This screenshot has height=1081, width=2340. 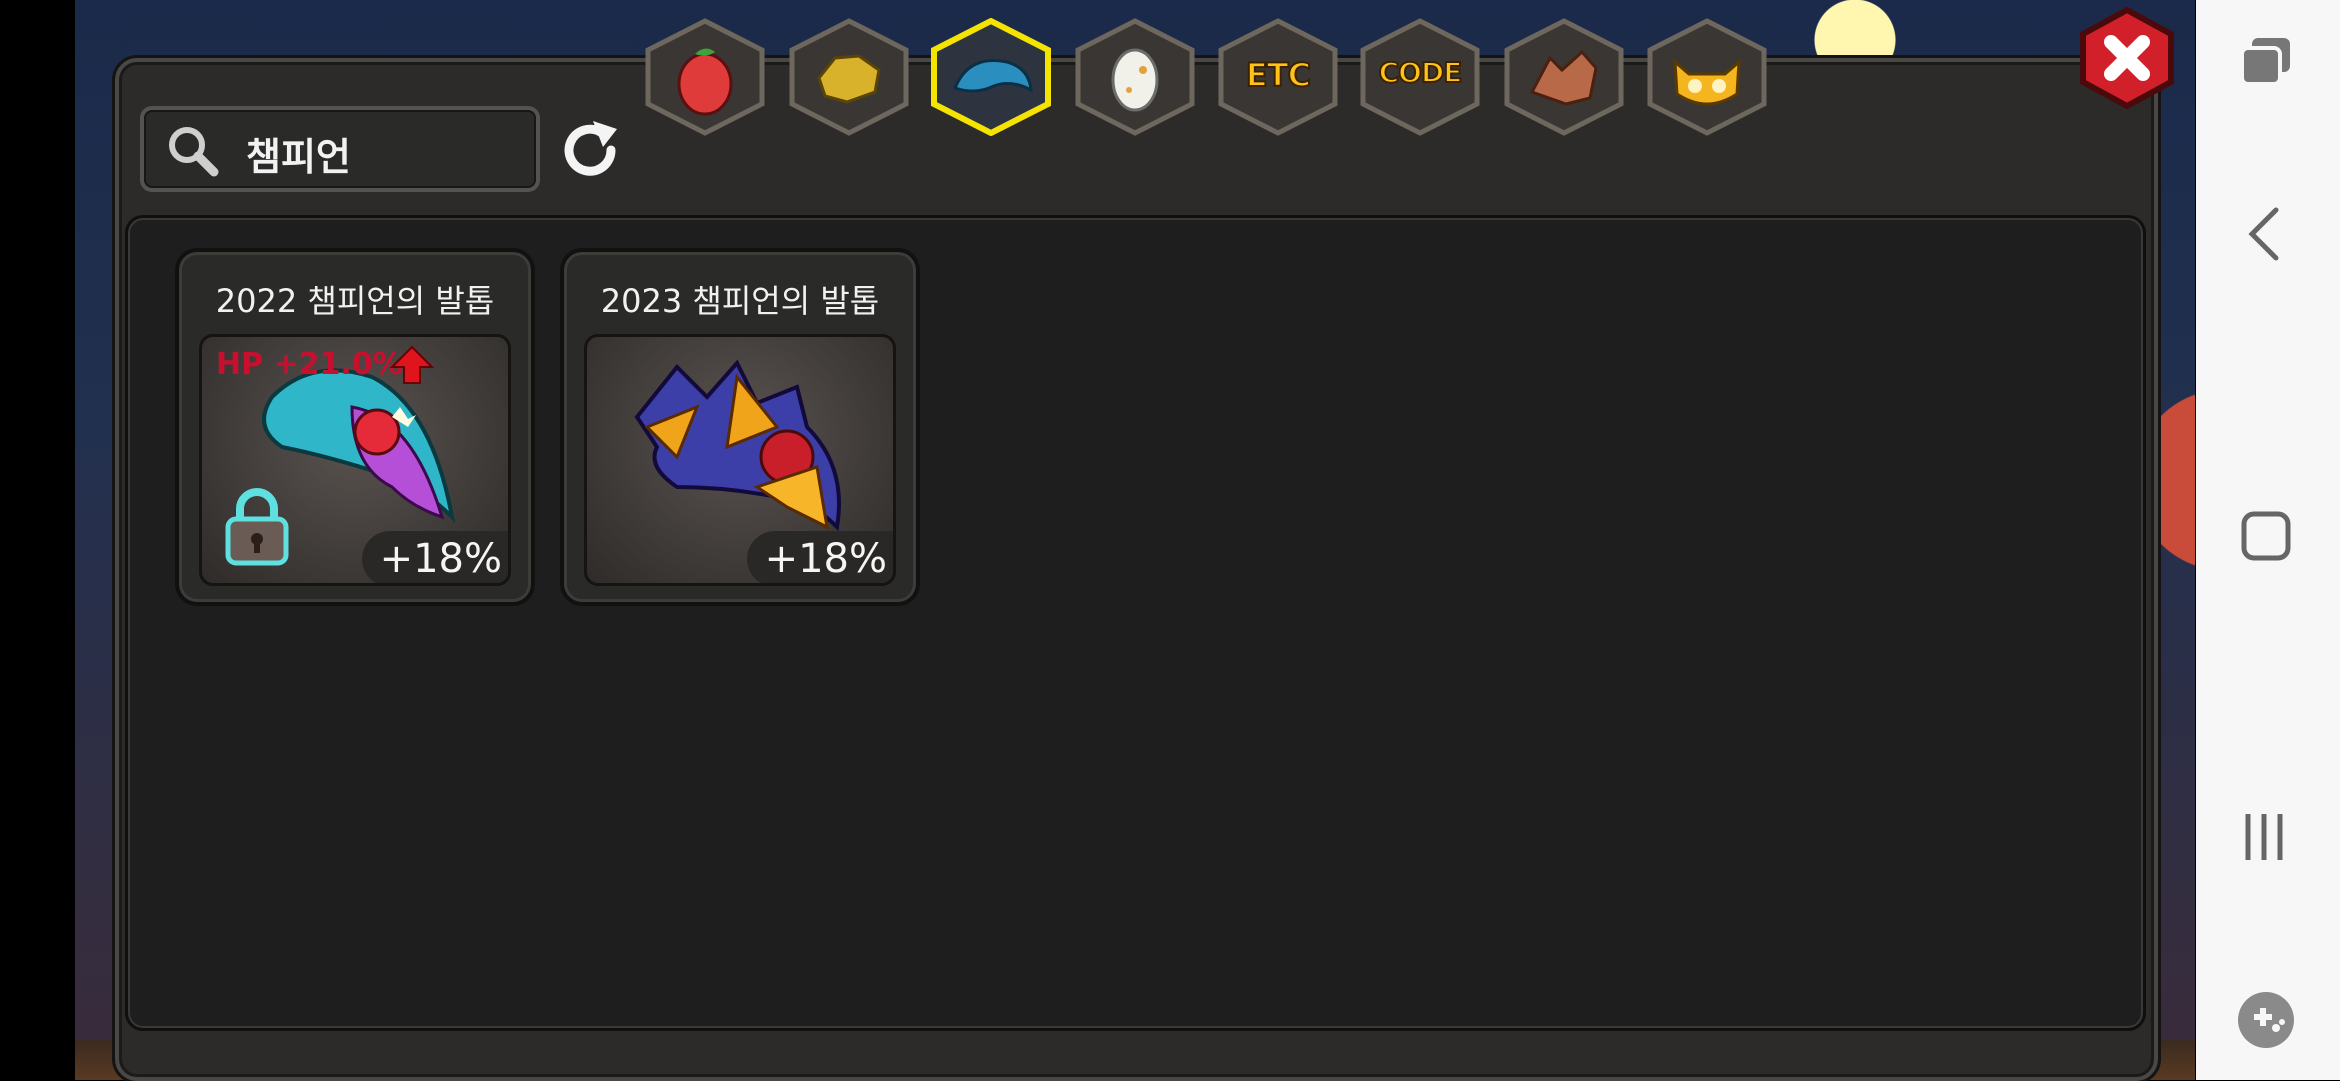 What do you see at coordinates (194, 152) in the screenshot?
I see `search-icon` at bounding box center [194, 152].